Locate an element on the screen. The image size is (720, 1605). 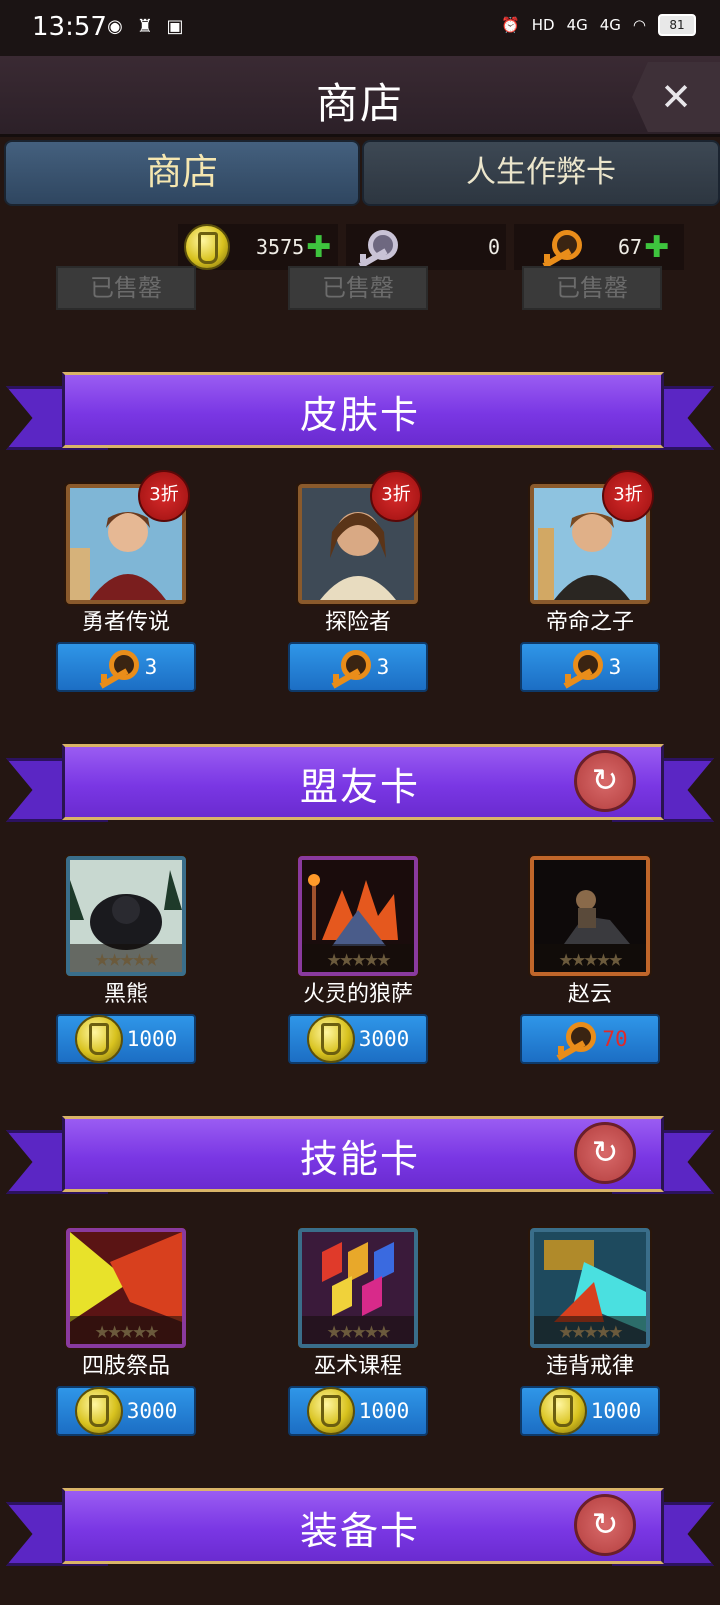
shop-card: 3折 探险者 3 is located at coordinates (358, 581).